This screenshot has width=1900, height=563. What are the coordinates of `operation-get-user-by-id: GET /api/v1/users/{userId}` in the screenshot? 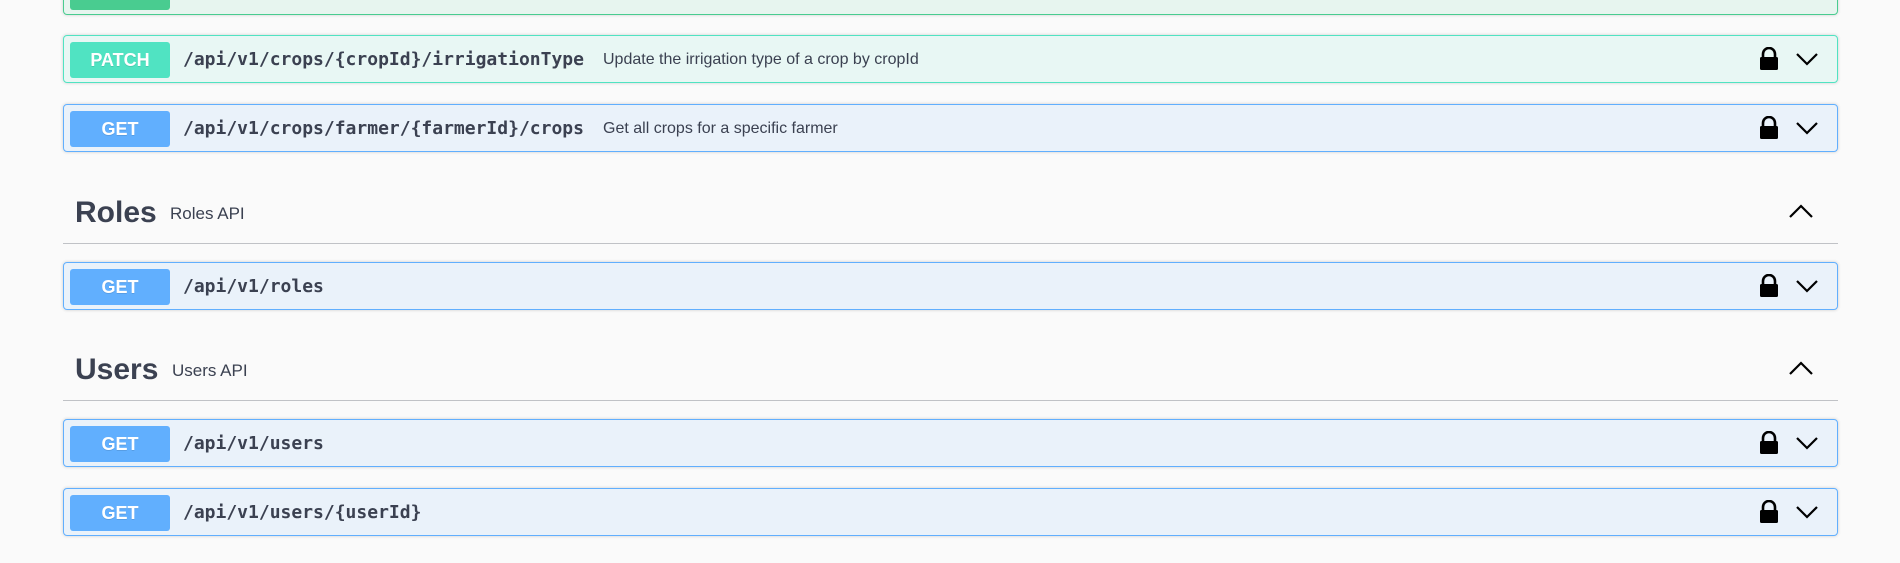 It's located at (950, 512).